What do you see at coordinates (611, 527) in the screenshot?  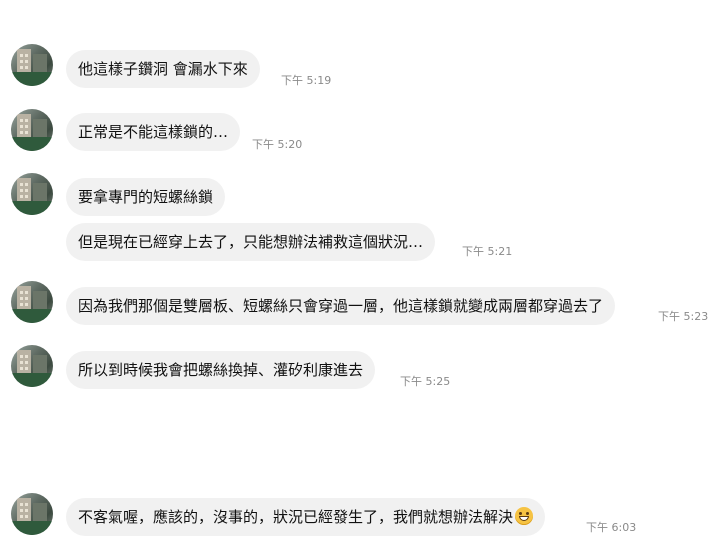 I see `message-timestamp: 下午 6:03` at bounding box center [611, 527].